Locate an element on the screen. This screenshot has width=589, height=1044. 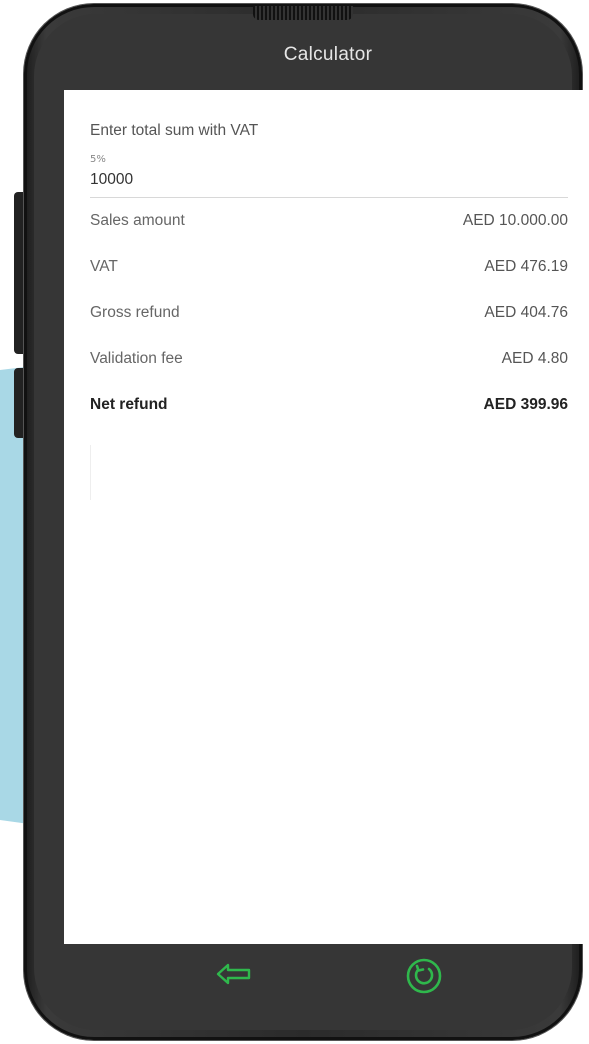
input-label: Enter total sum with VAT is located at coordinates (174, 130).